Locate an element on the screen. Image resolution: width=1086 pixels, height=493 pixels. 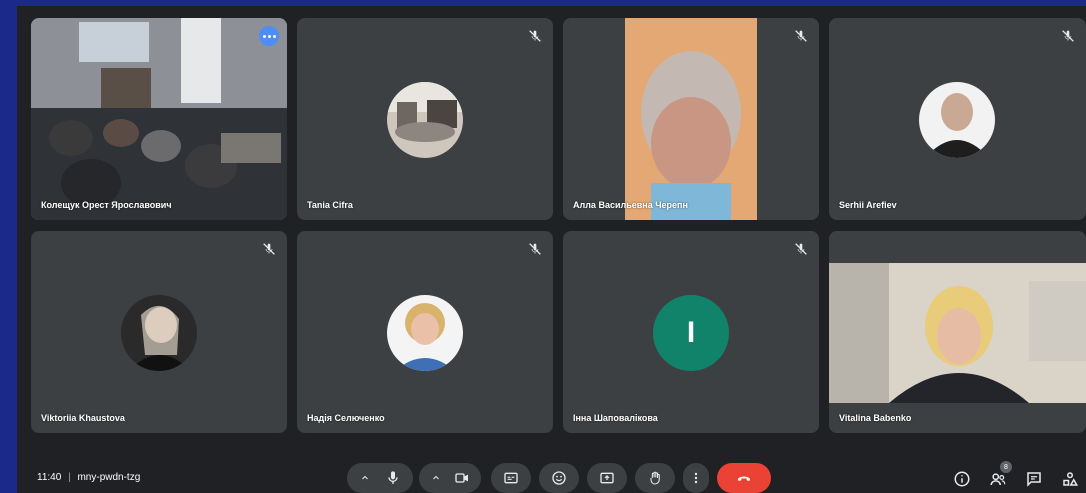
emoji-icon is located at coordinates (559, 478).